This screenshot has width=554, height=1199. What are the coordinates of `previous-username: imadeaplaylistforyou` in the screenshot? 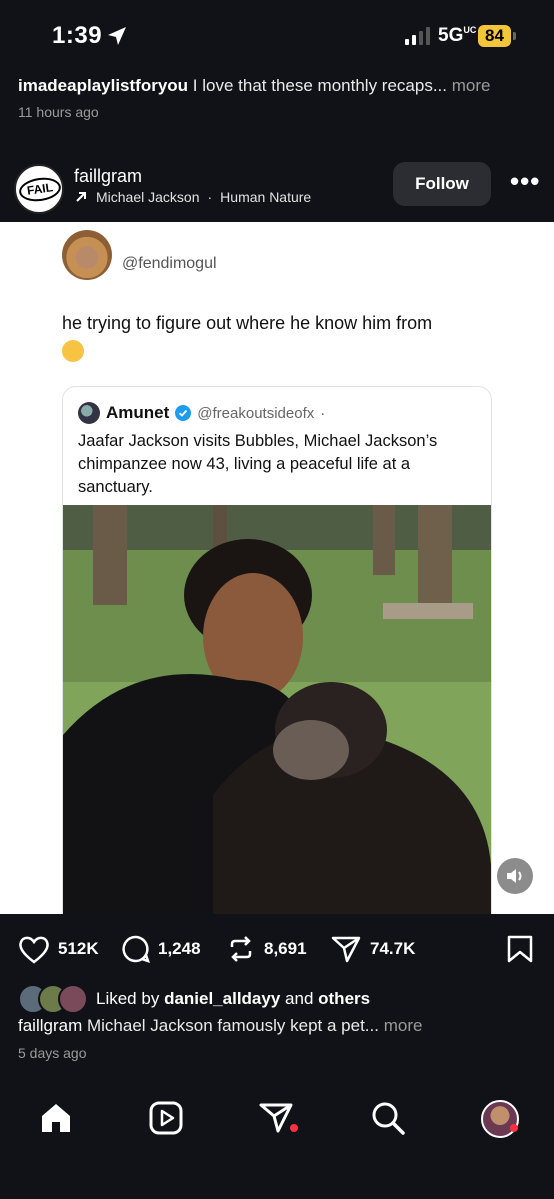 It's located at (103, 85).